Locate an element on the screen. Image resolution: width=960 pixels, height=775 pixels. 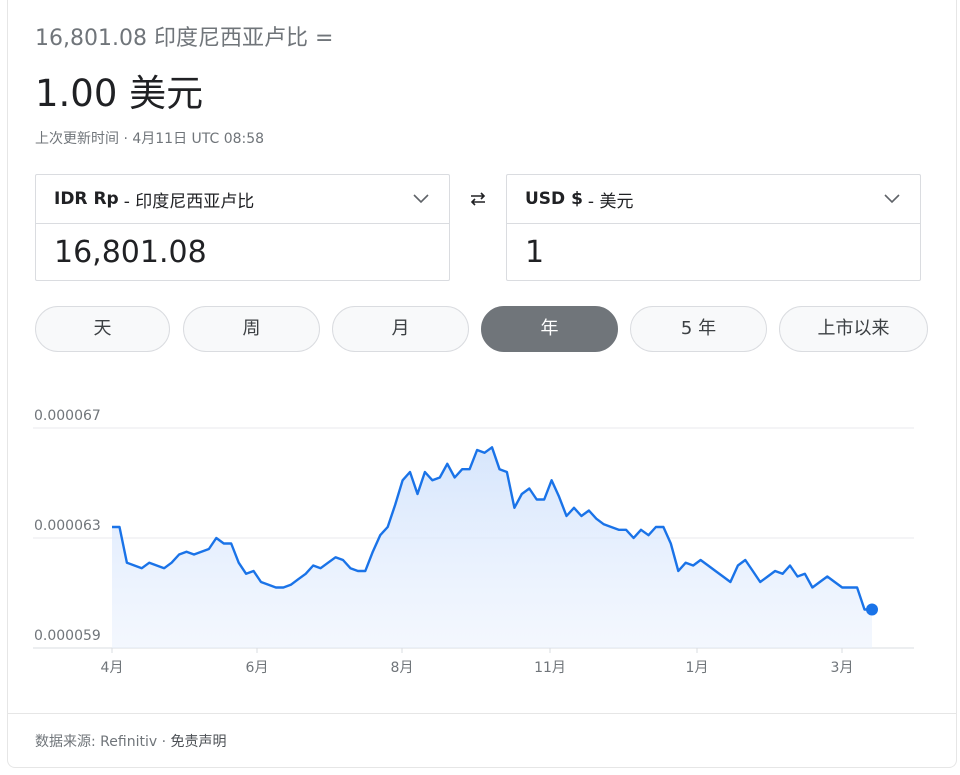
current-value-point is located at coordinates (872, 609).